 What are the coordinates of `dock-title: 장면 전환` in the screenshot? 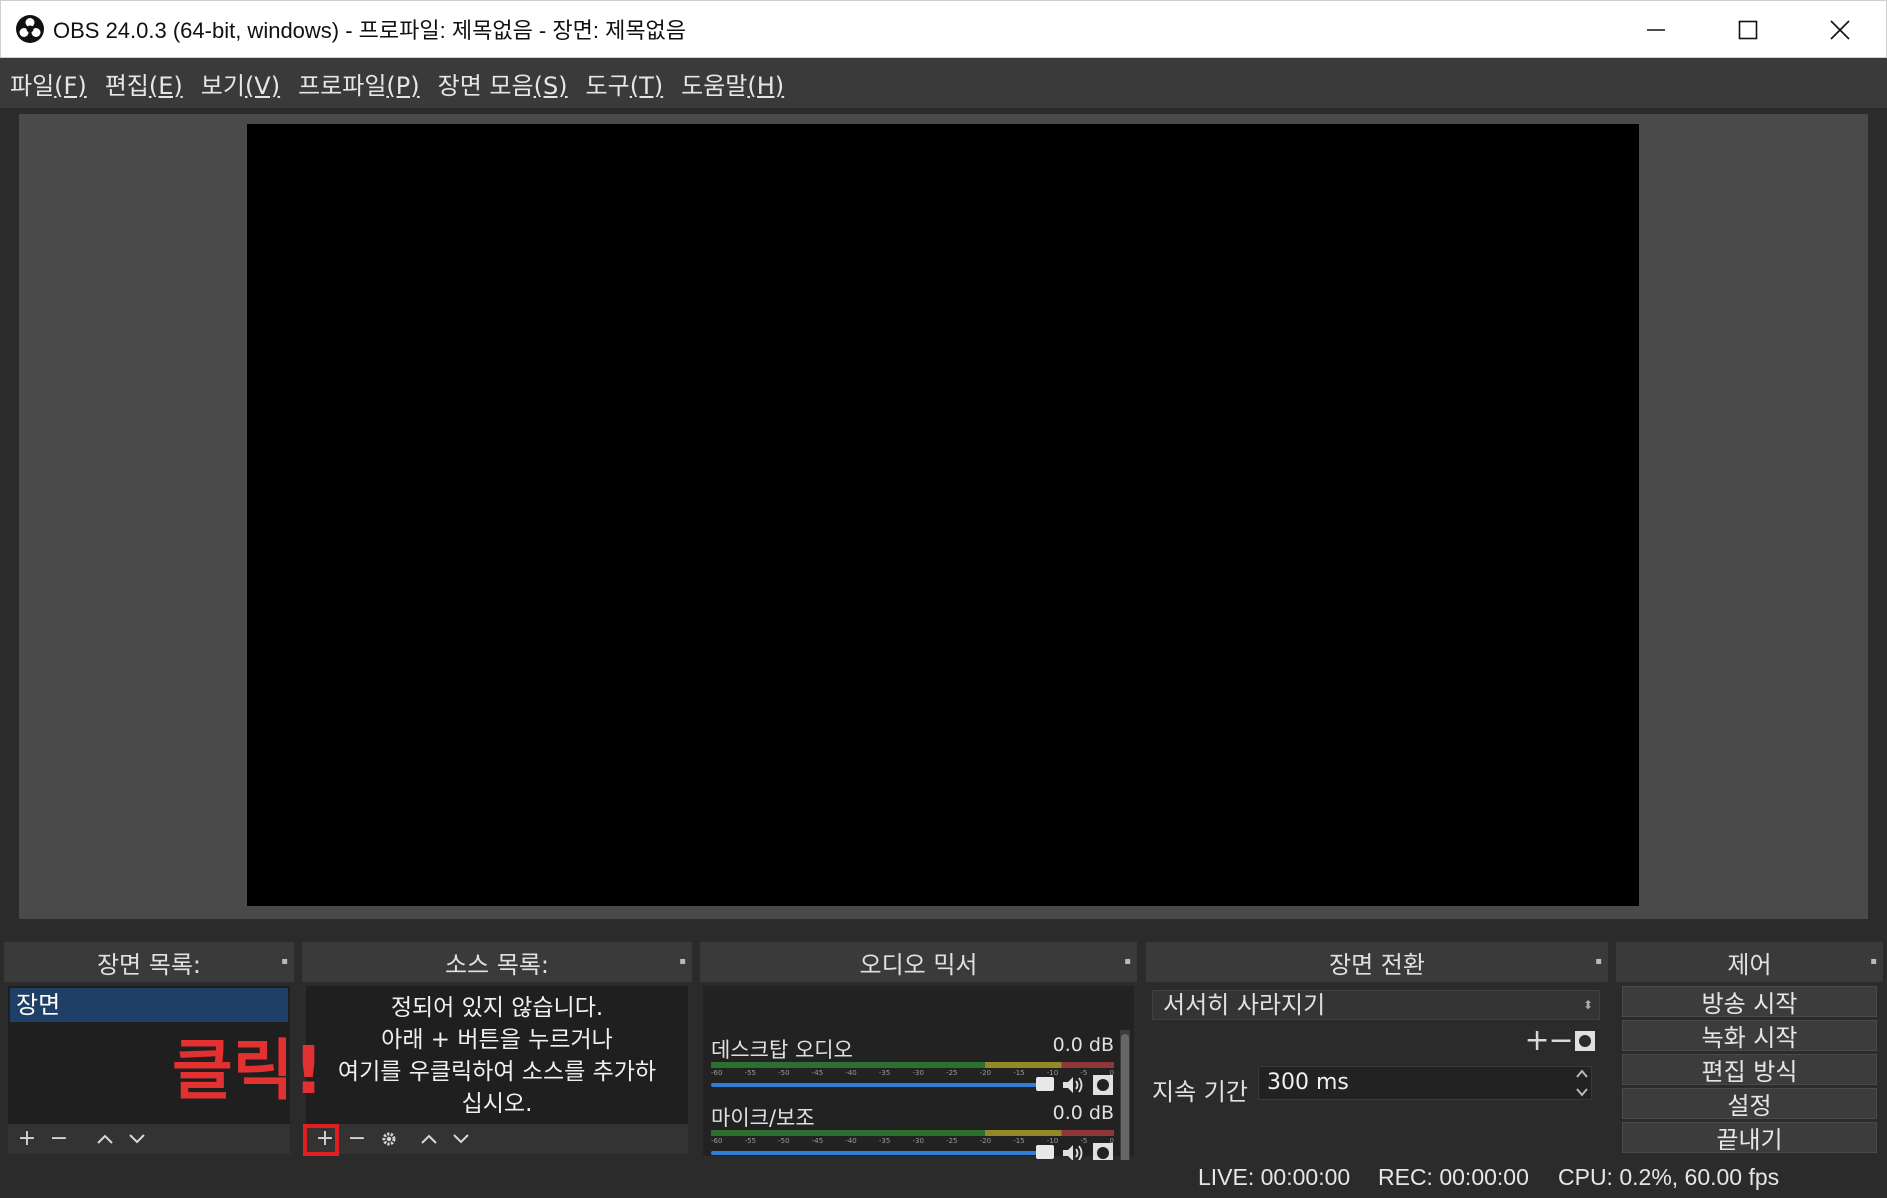 It's located at (1377, 964).